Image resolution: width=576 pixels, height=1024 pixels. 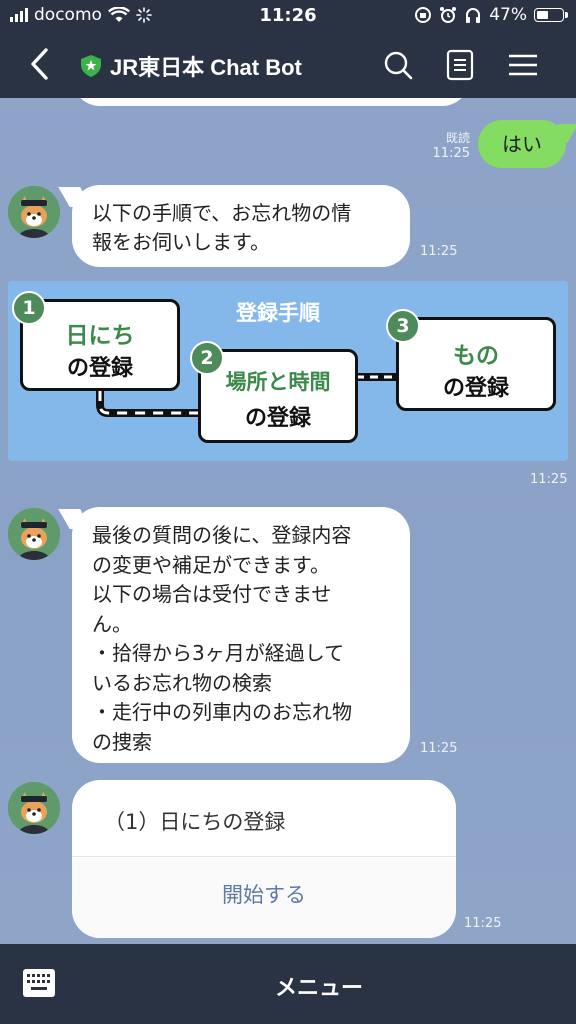 What do you see at coordinates (212, 594) in the screenshot?
I see `notice-line-3: 以下の場合は受付できませ` at bounding box center [212, 594].